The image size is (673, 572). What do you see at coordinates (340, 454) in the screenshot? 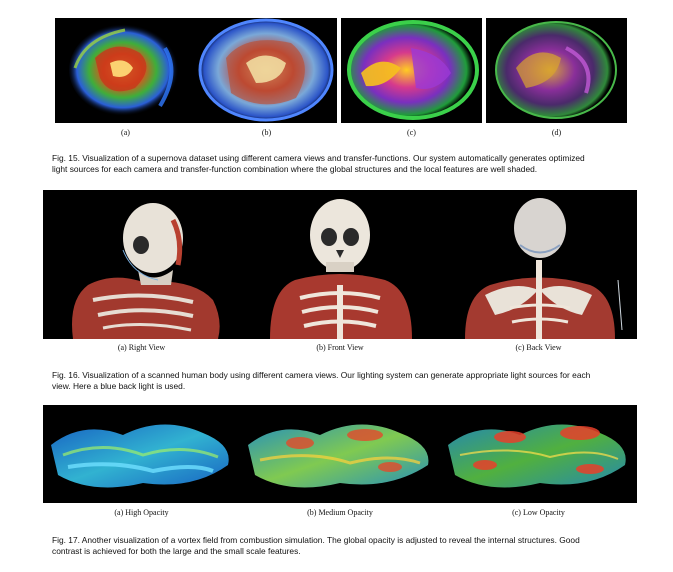
I see `fig17-image-medium-opacity` at bounding box center [340, 454].